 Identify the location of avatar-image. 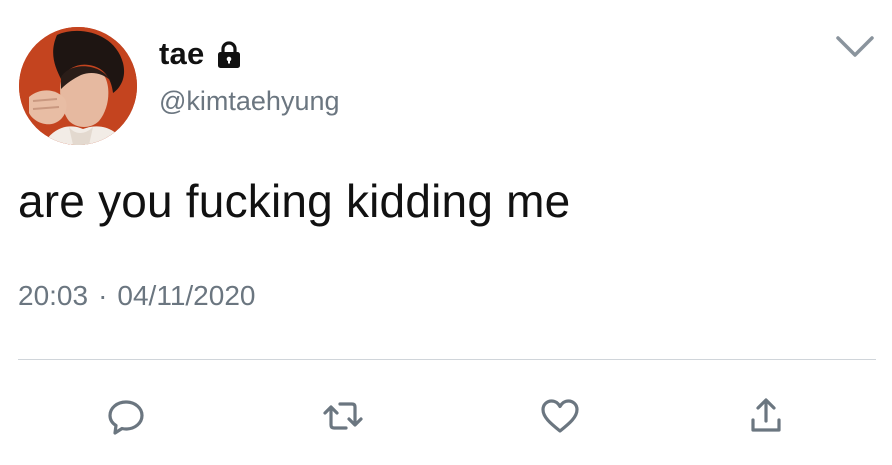
(78, 86).